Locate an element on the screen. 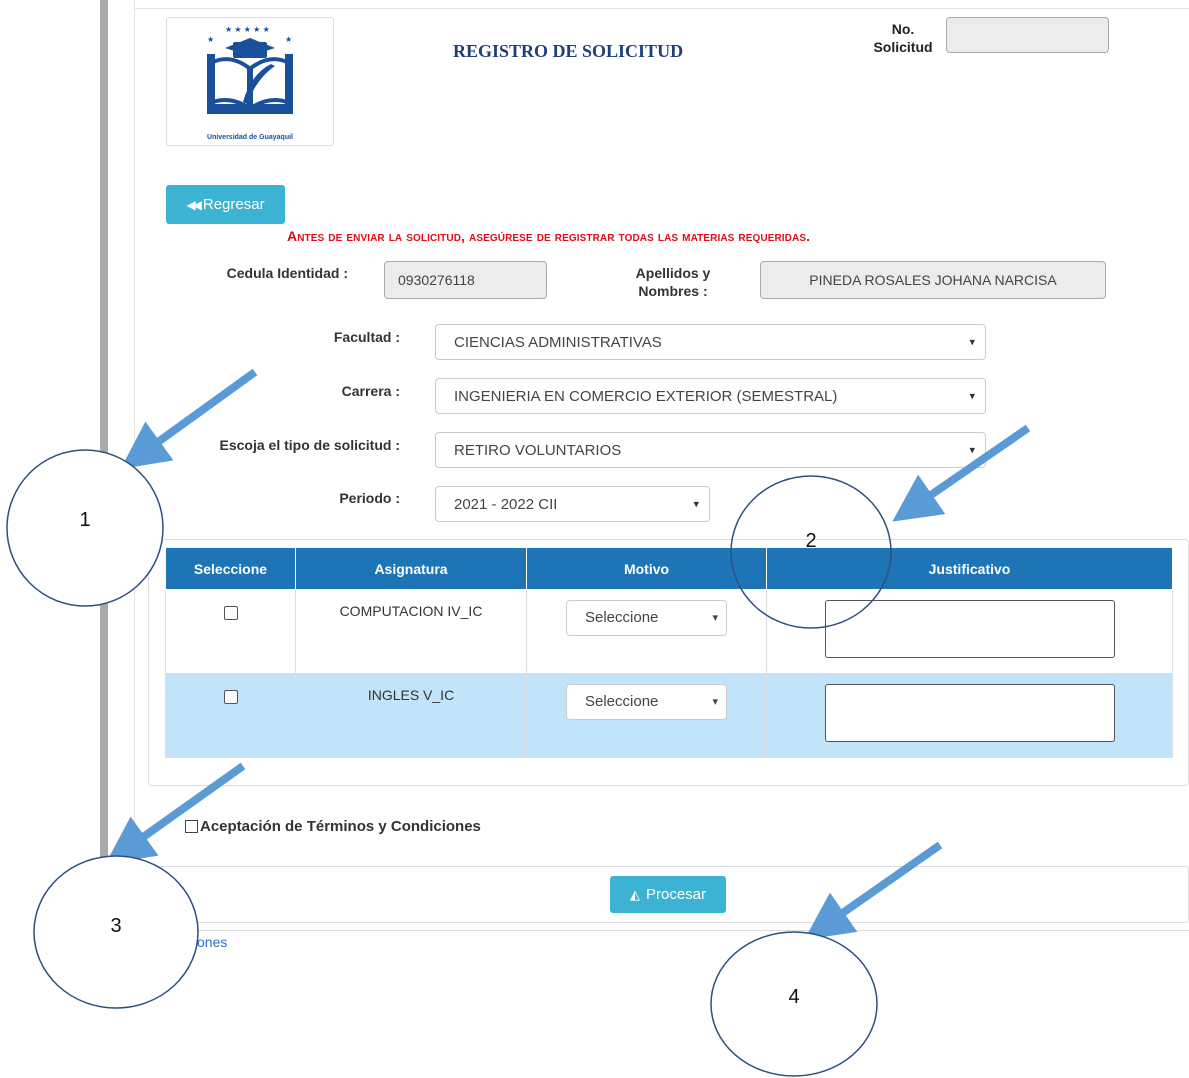 The image size is (1189, 1078). cedula-label: Cedula Identidad : is located at coordinates (287, 273).